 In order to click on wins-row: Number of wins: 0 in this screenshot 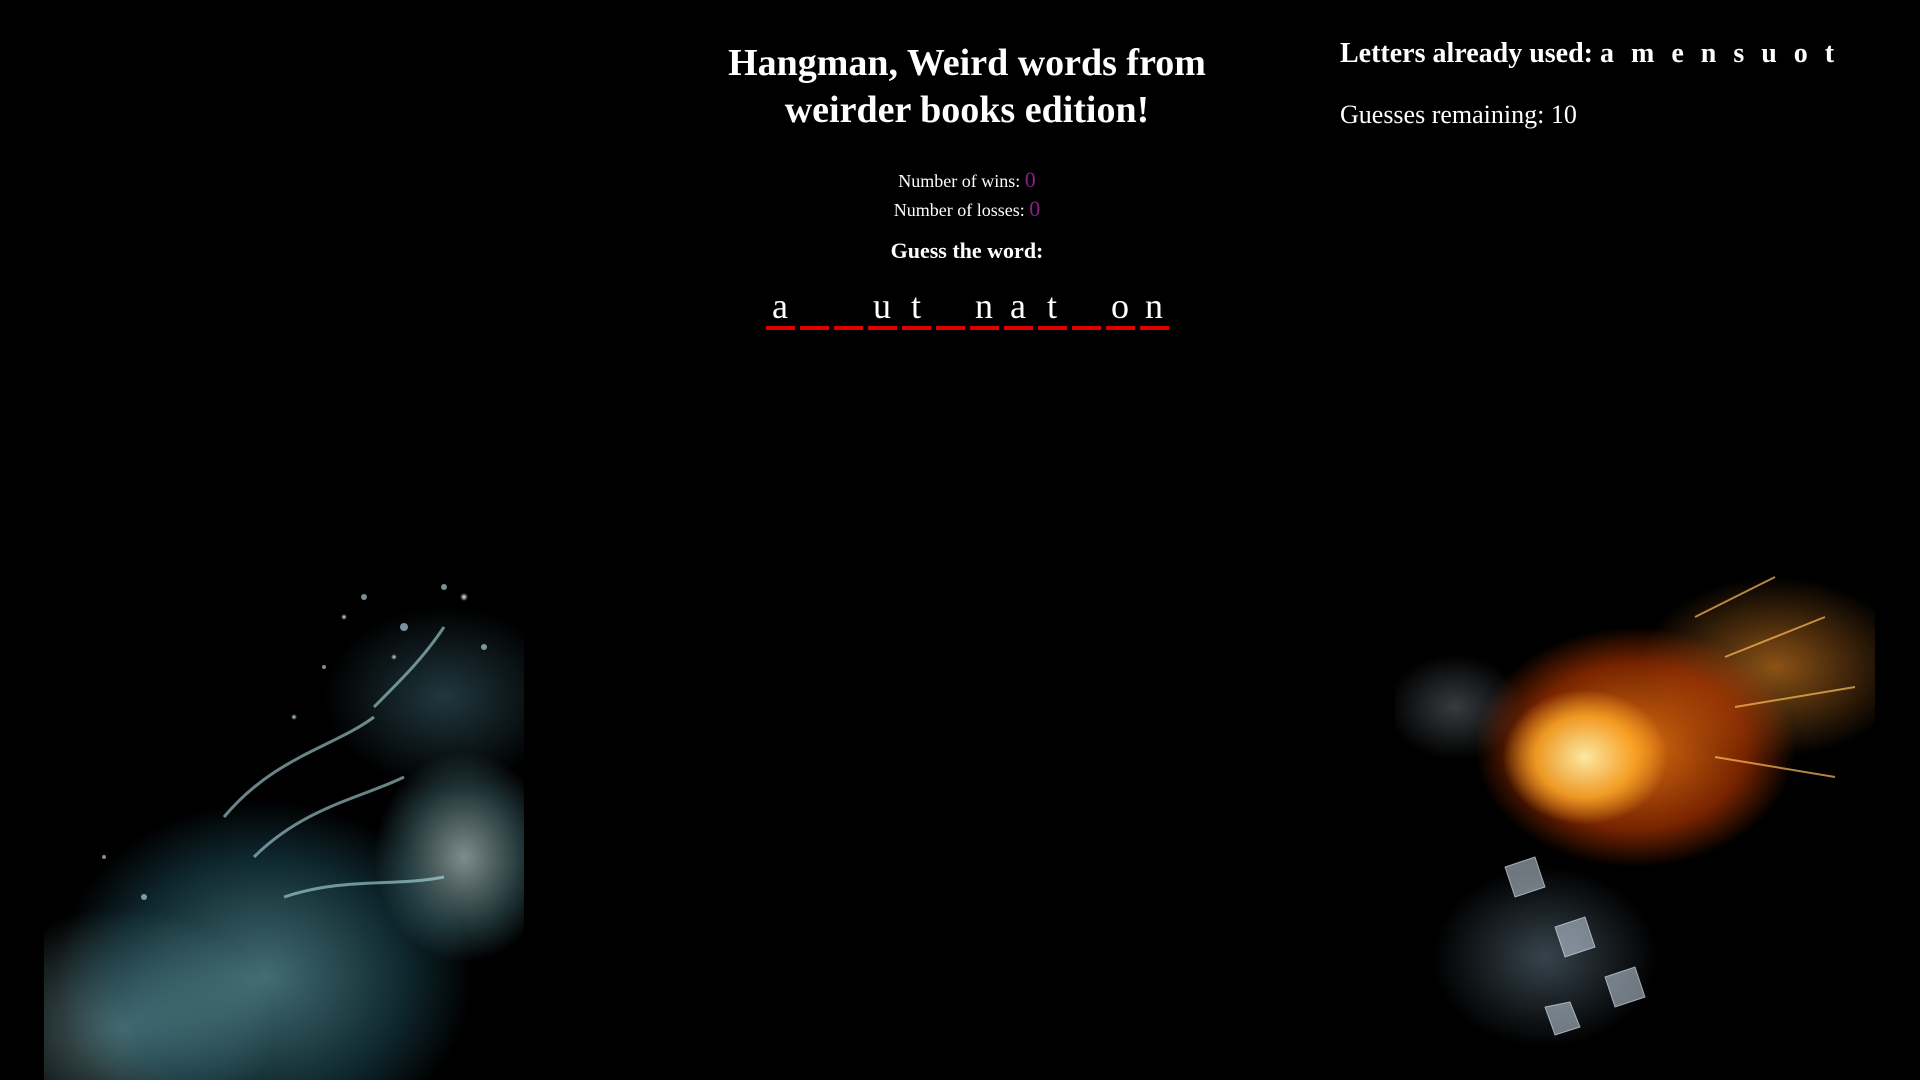, I will do `click(967, 180)`.